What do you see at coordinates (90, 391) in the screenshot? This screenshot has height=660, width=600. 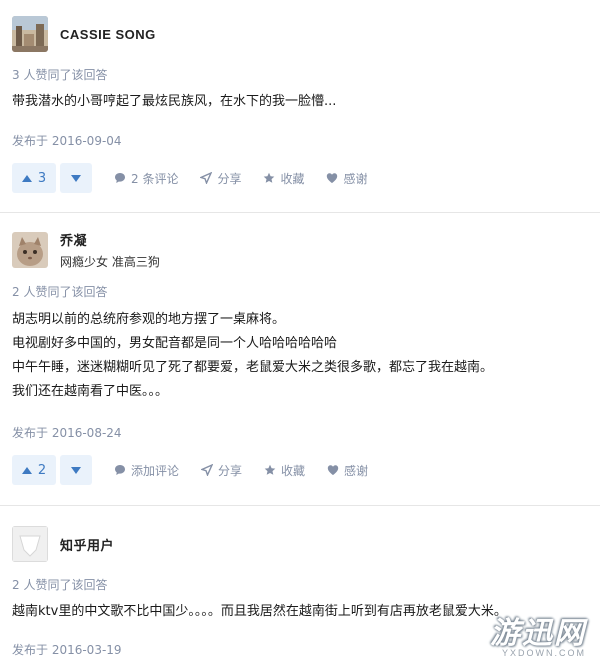 I see `content-line: 我们还在越南看了中医。。。` at bounding box center [90, 391].